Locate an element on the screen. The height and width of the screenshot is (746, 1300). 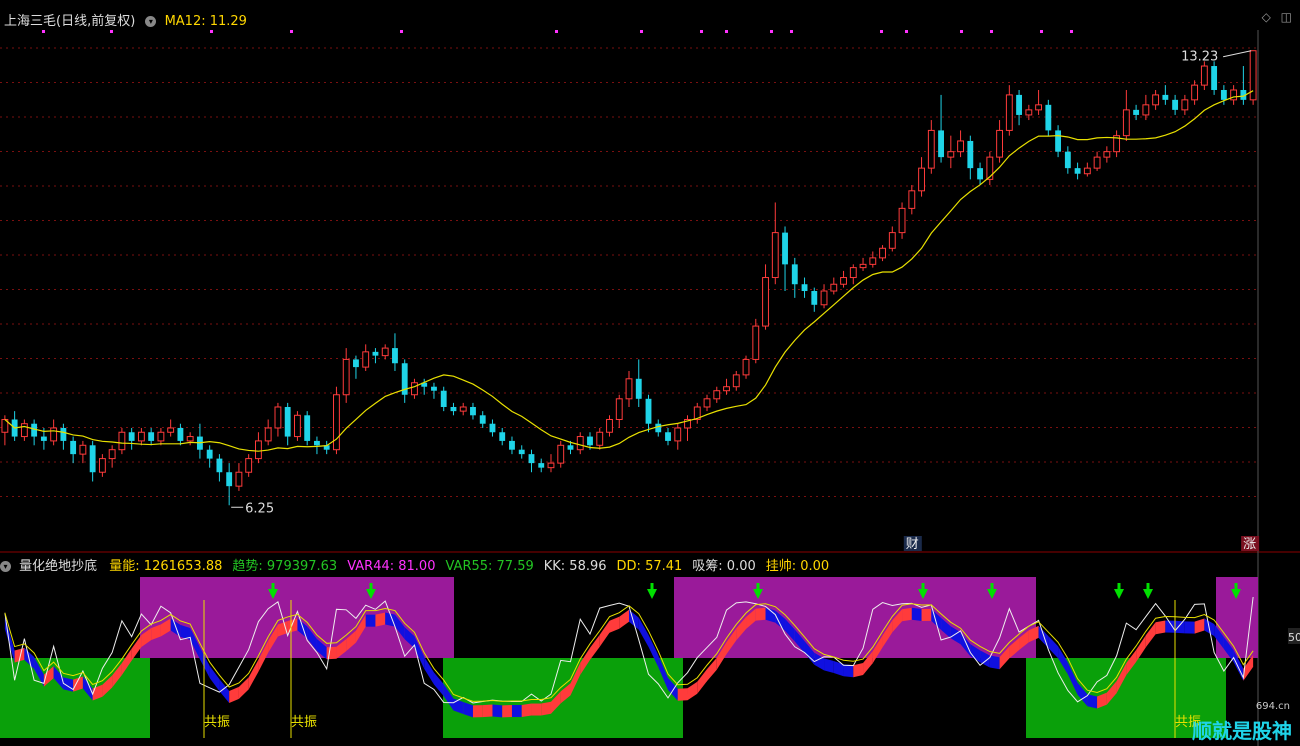
indicator-value-6: 吸筹: 0.00 is located at coordinates (724, 566).